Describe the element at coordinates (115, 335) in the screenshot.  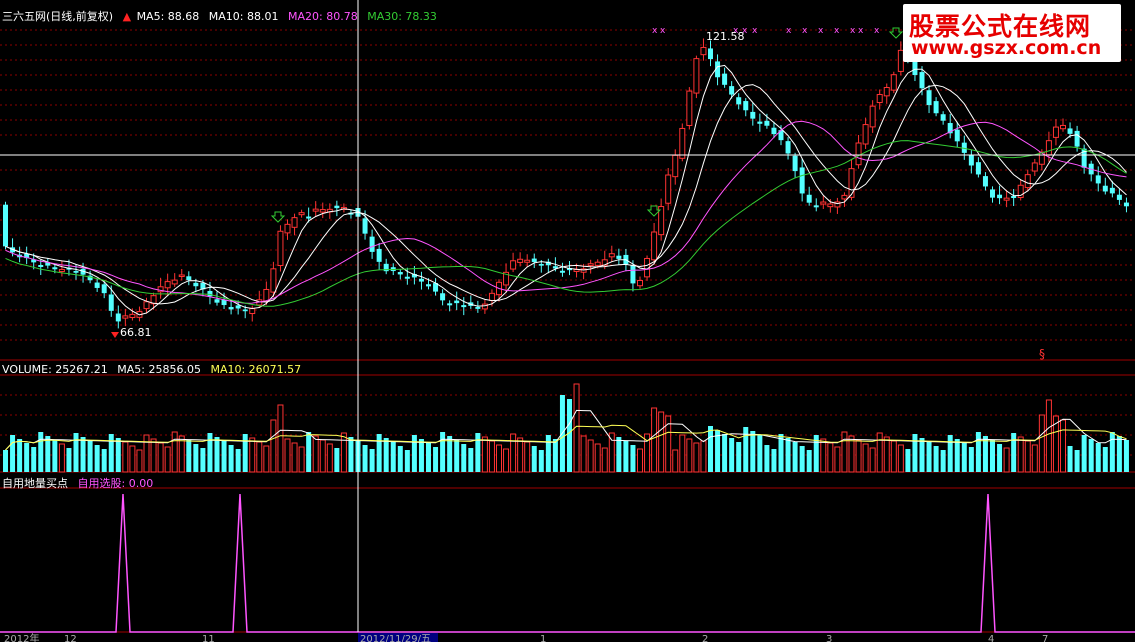
I see `low-arrow-icon` at that location.